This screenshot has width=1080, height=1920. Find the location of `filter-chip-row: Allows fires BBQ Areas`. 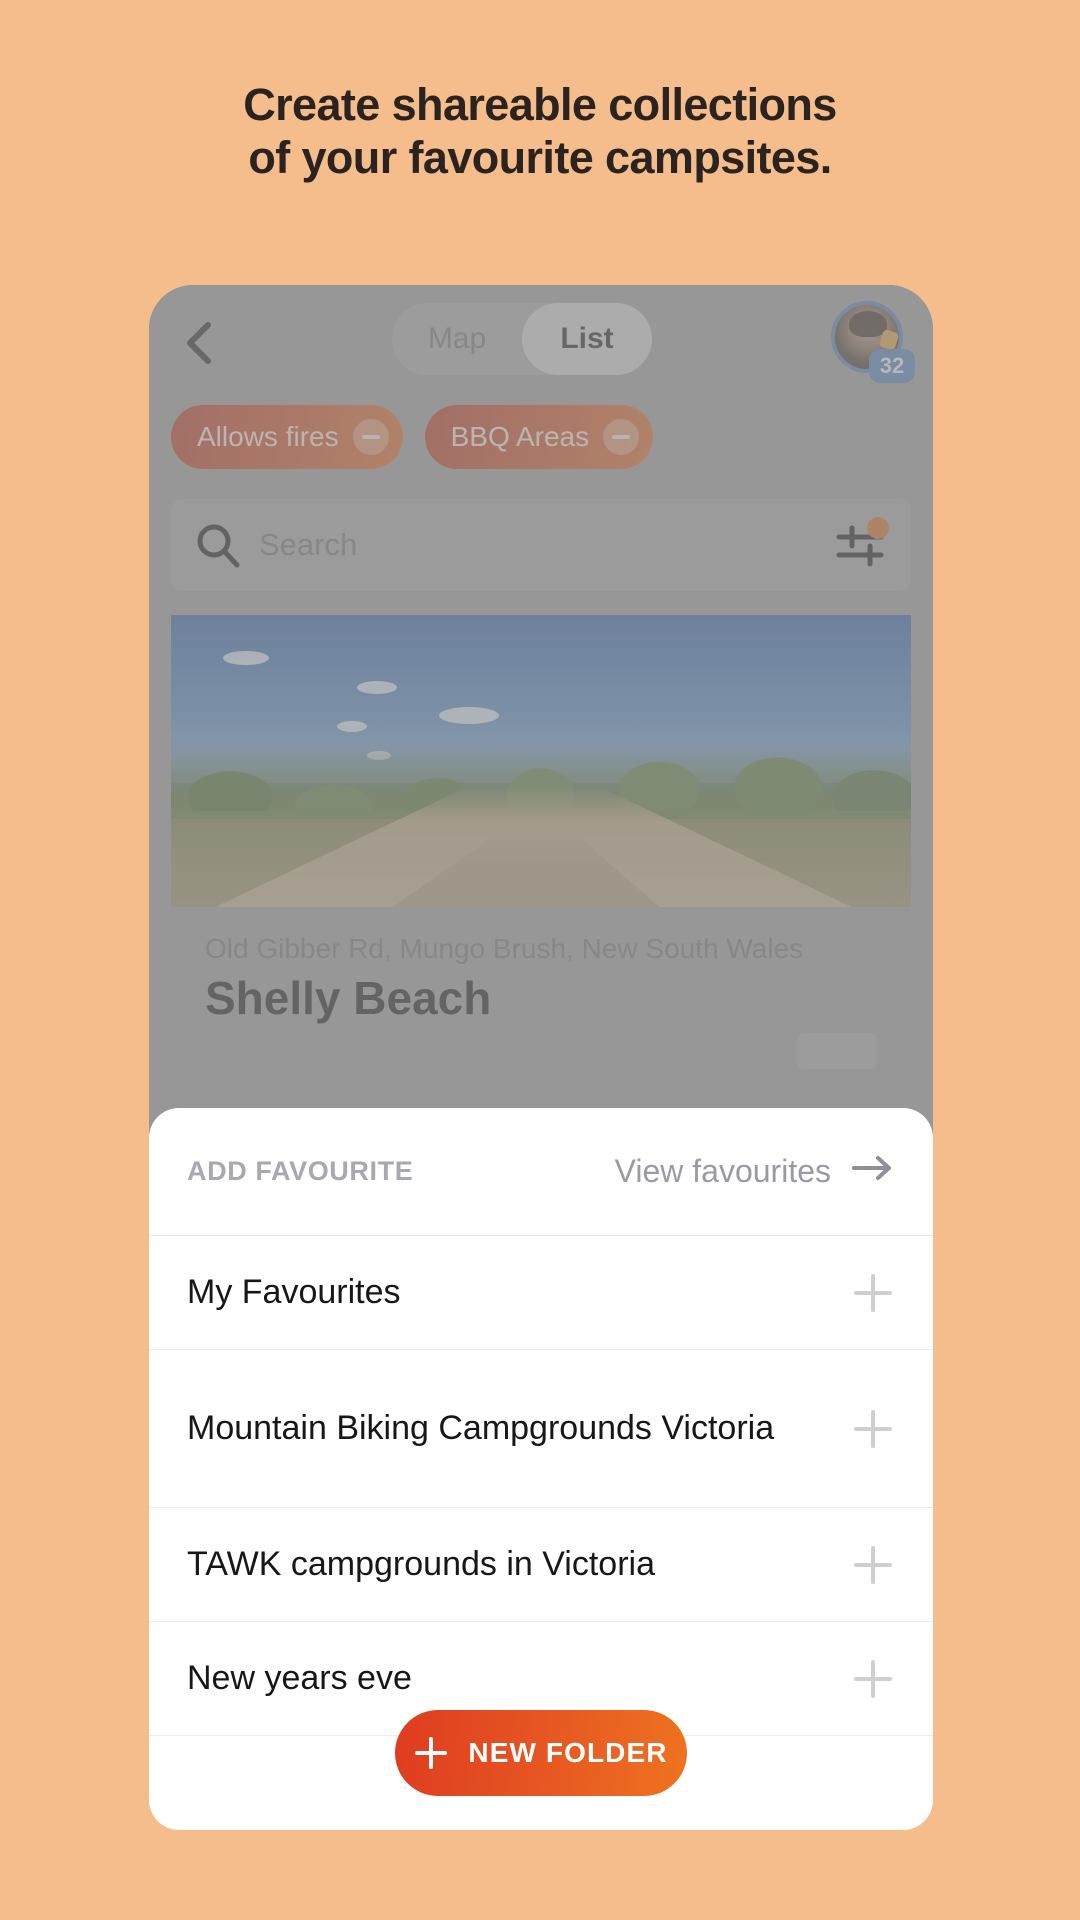

filter-chip-row: Allows fires BBQ Areas is located at coordinates (541, 444).